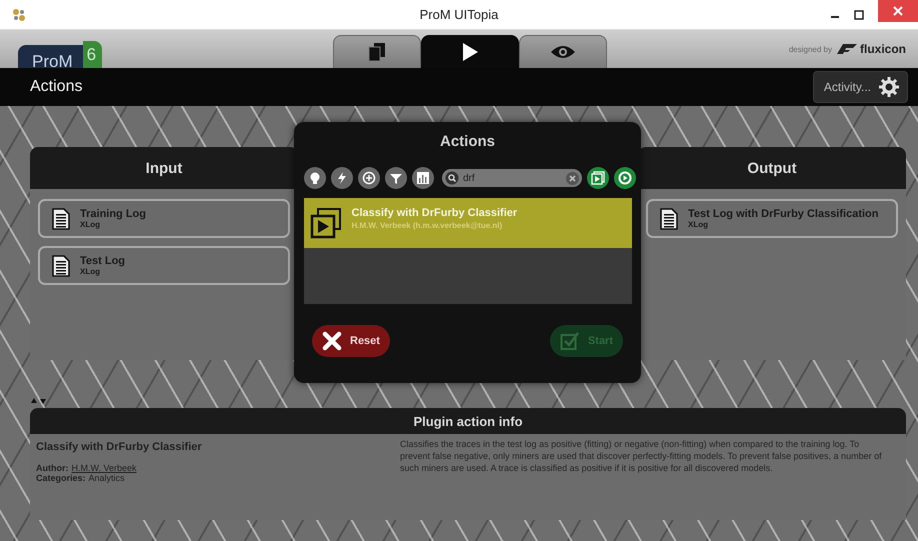 This screenshot has height=541, width=918. I want to click on plugin-row: Classify with DrFurby Classifier H.M.W. Verbeek (h.m.w.verbeek@tue.nl), so click(468, 223).